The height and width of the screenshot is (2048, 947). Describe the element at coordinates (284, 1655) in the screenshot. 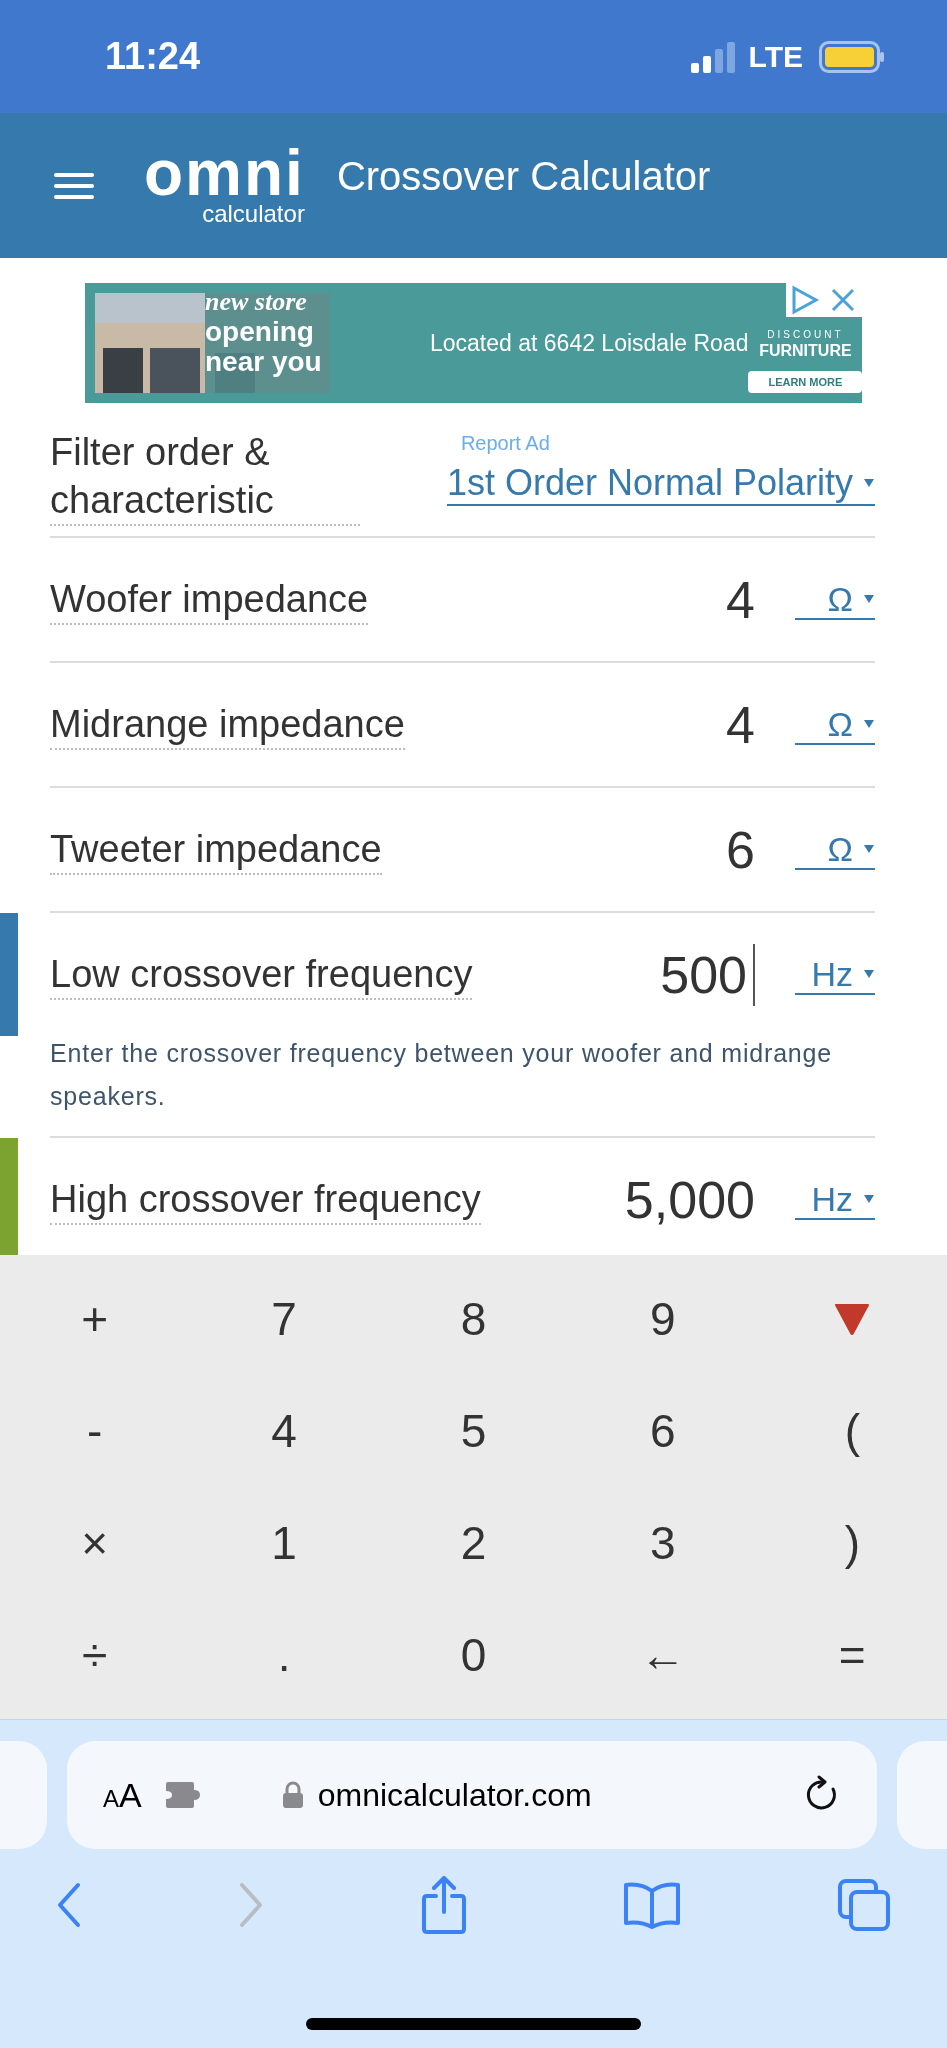

I see `keypad-key: .` at that location.